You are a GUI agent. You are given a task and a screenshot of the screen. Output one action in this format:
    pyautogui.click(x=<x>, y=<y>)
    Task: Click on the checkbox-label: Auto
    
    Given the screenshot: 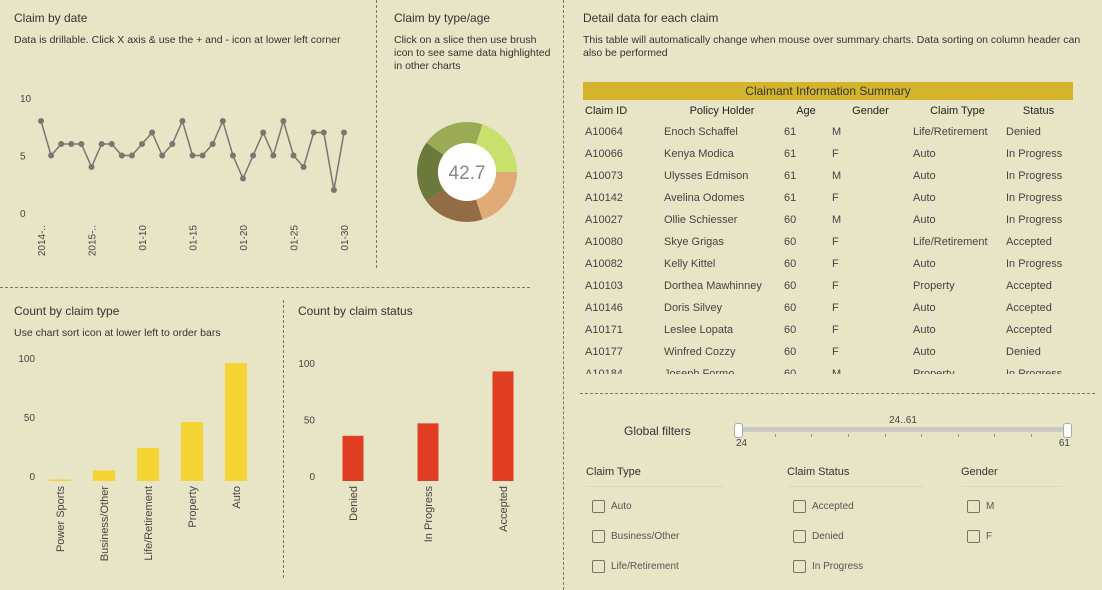 What is the action you would take?
    pyautogui.click(x=621, y=506)
    